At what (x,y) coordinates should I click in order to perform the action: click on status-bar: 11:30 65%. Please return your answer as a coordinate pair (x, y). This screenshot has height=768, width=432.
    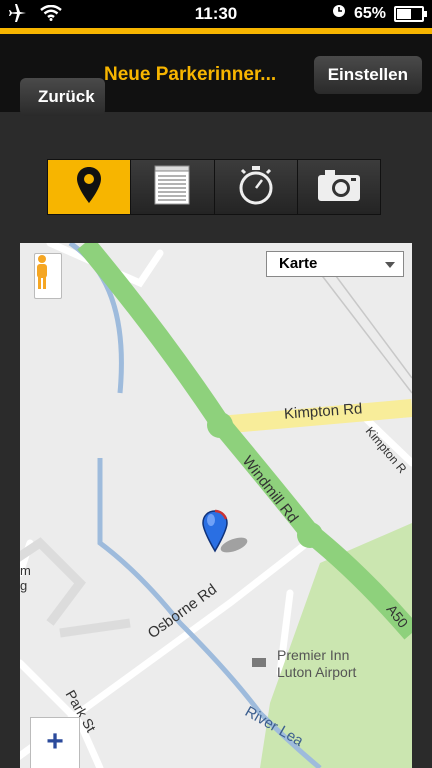
    Looking at the image, I should click on (216, 14).